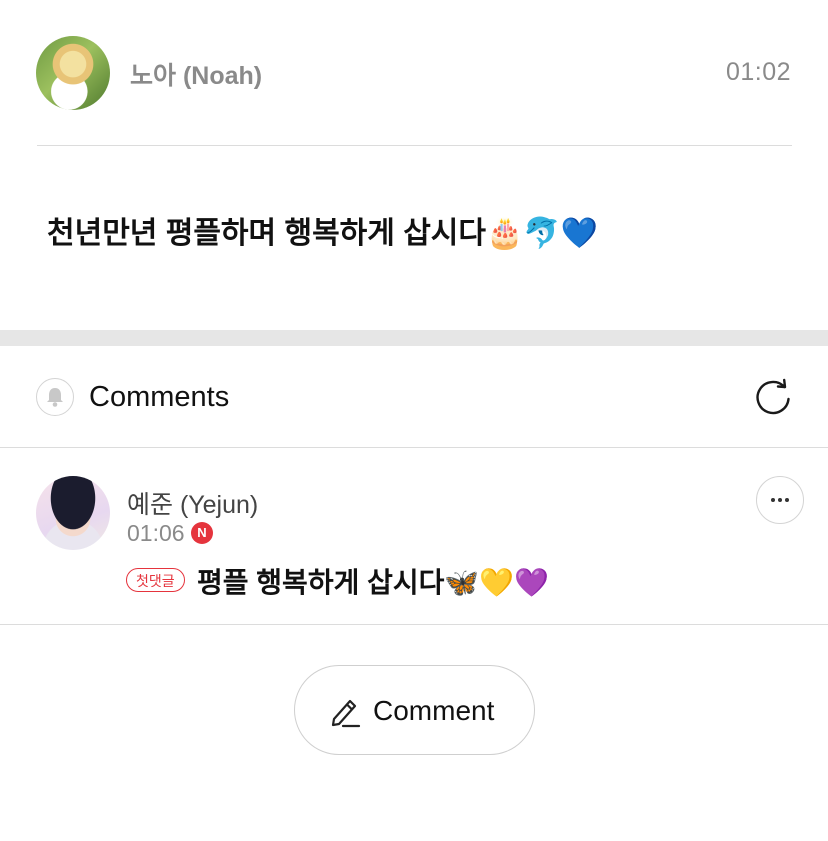 This screenshot has height=841, width=828. Describe the element at coordinates (192, 503) in the screenshot. I see `comment-author-name: 예준 (Yejun)` at that location.